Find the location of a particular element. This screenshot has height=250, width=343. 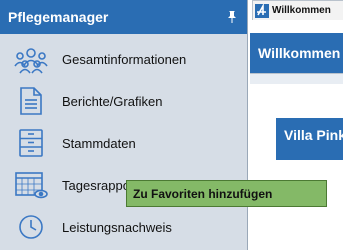

calendar-view-icon is located at coordinates (31, 185).